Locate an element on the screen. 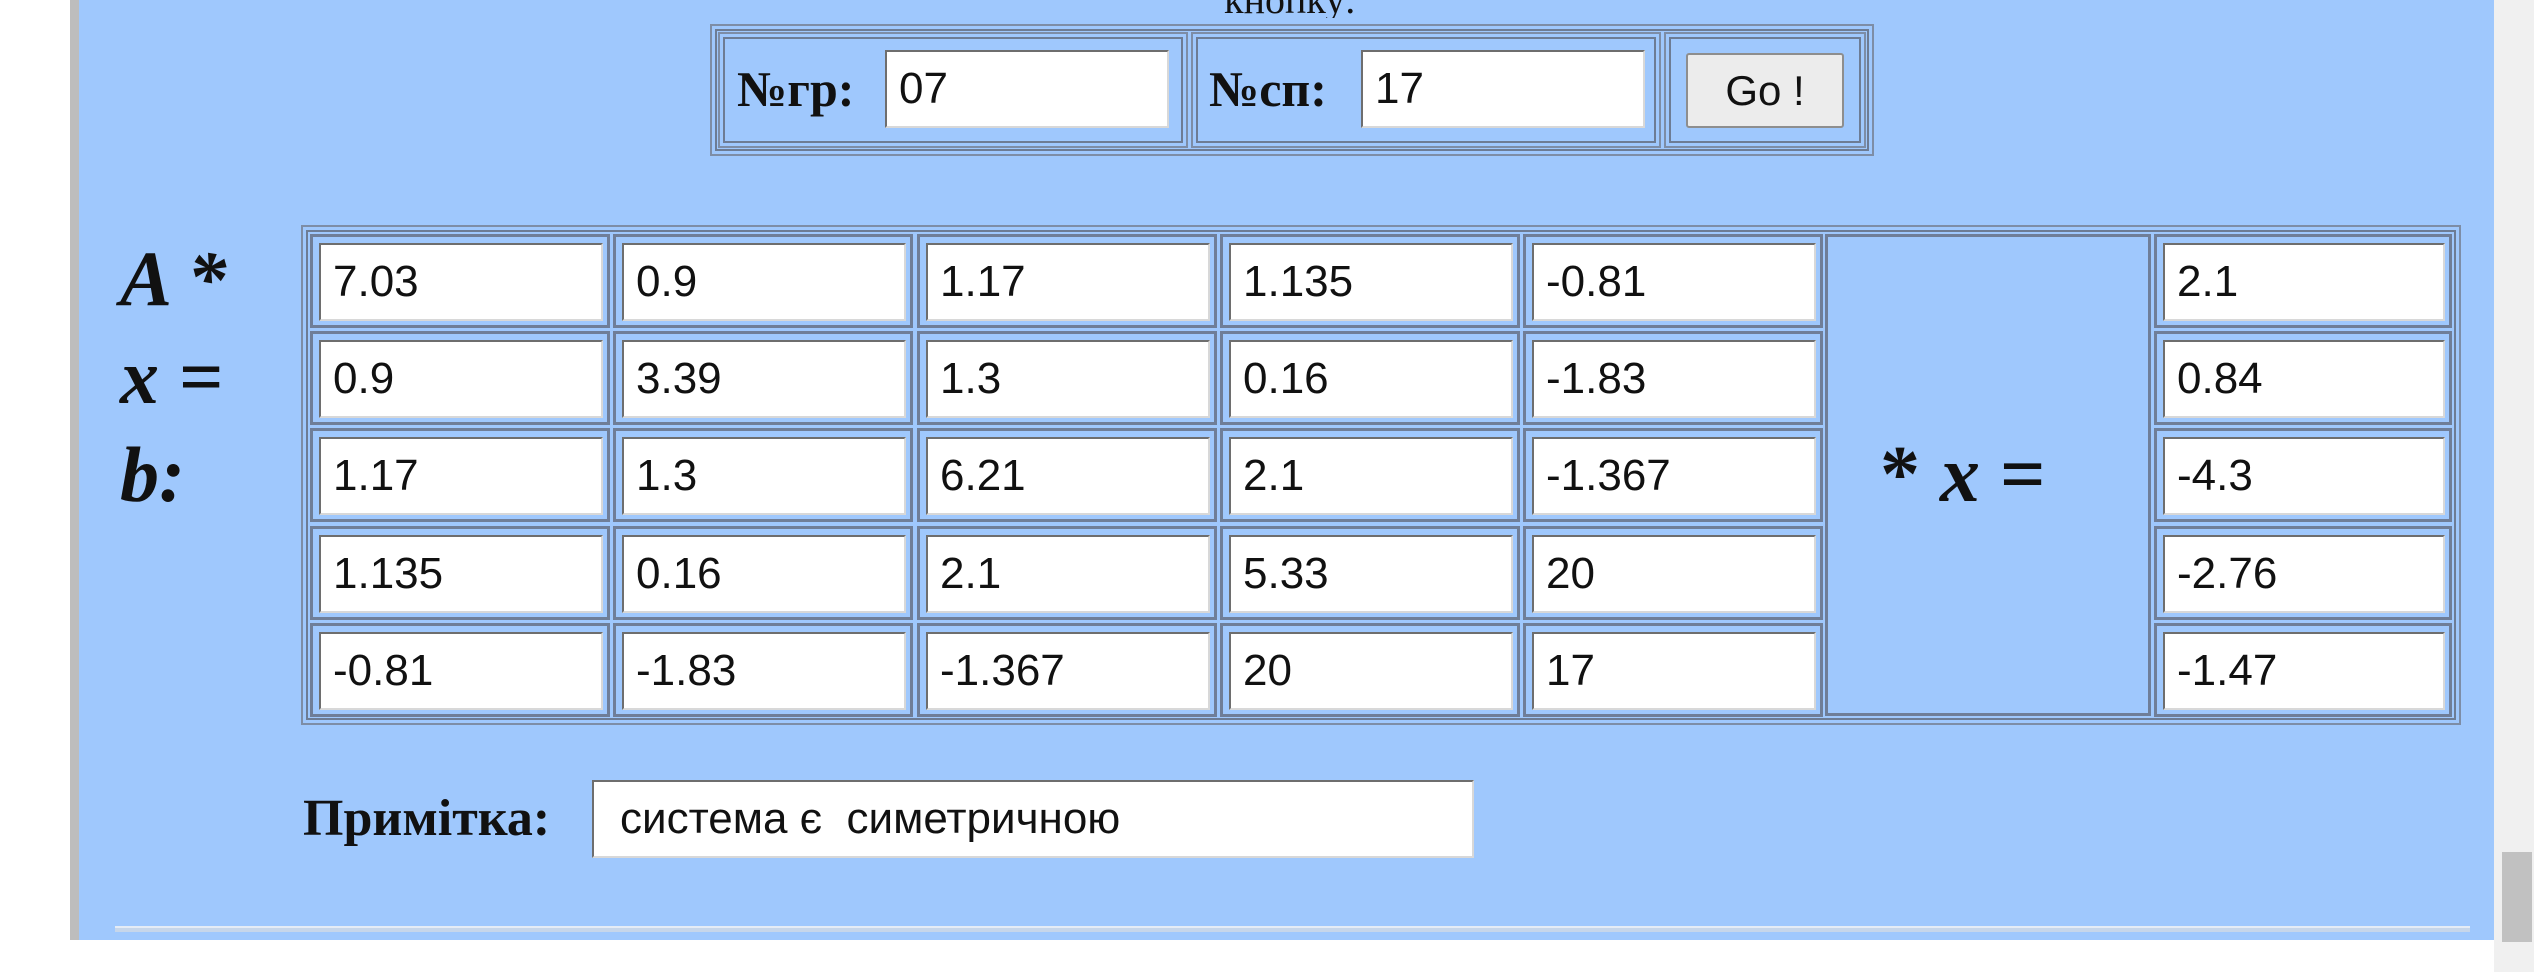  note-label: Примітка: is located at coordinates (427, 818).